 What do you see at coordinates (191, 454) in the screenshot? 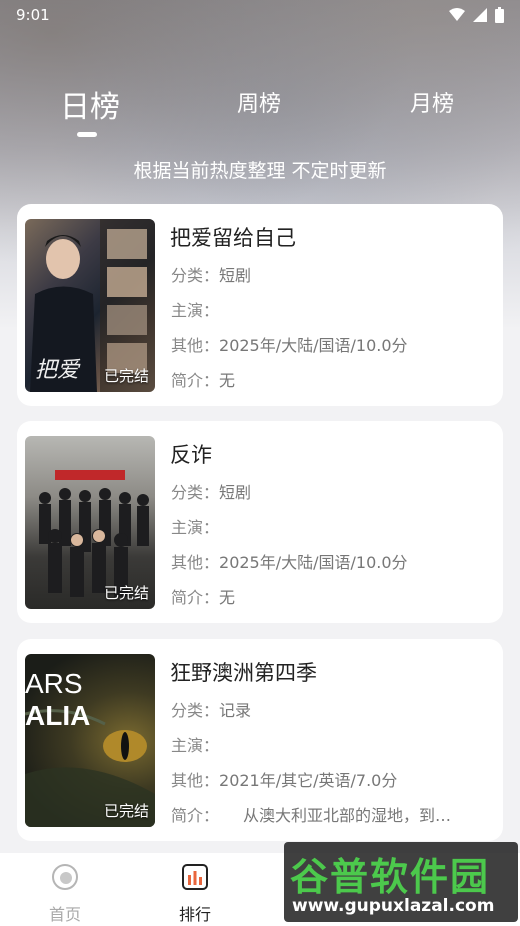
I see `item-title: 反诈` at bounding box center [191, 454].